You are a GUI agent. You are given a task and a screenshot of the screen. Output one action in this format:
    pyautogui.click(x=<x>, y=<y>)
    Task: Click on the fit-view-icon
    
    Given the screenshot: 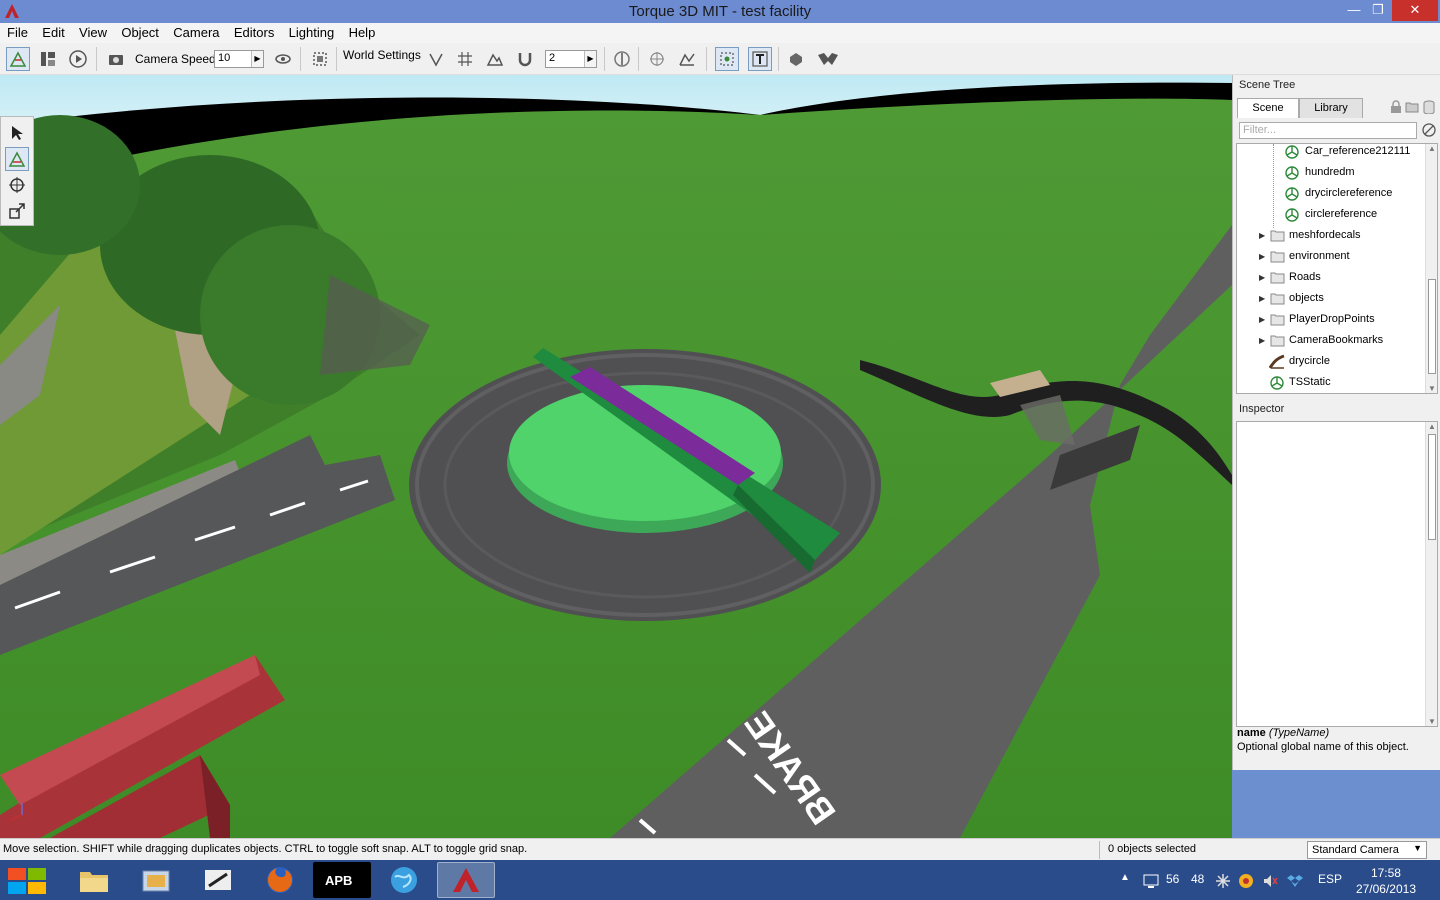 What is the action you would take?
    pyautogui.click(x=320, y=59)
    